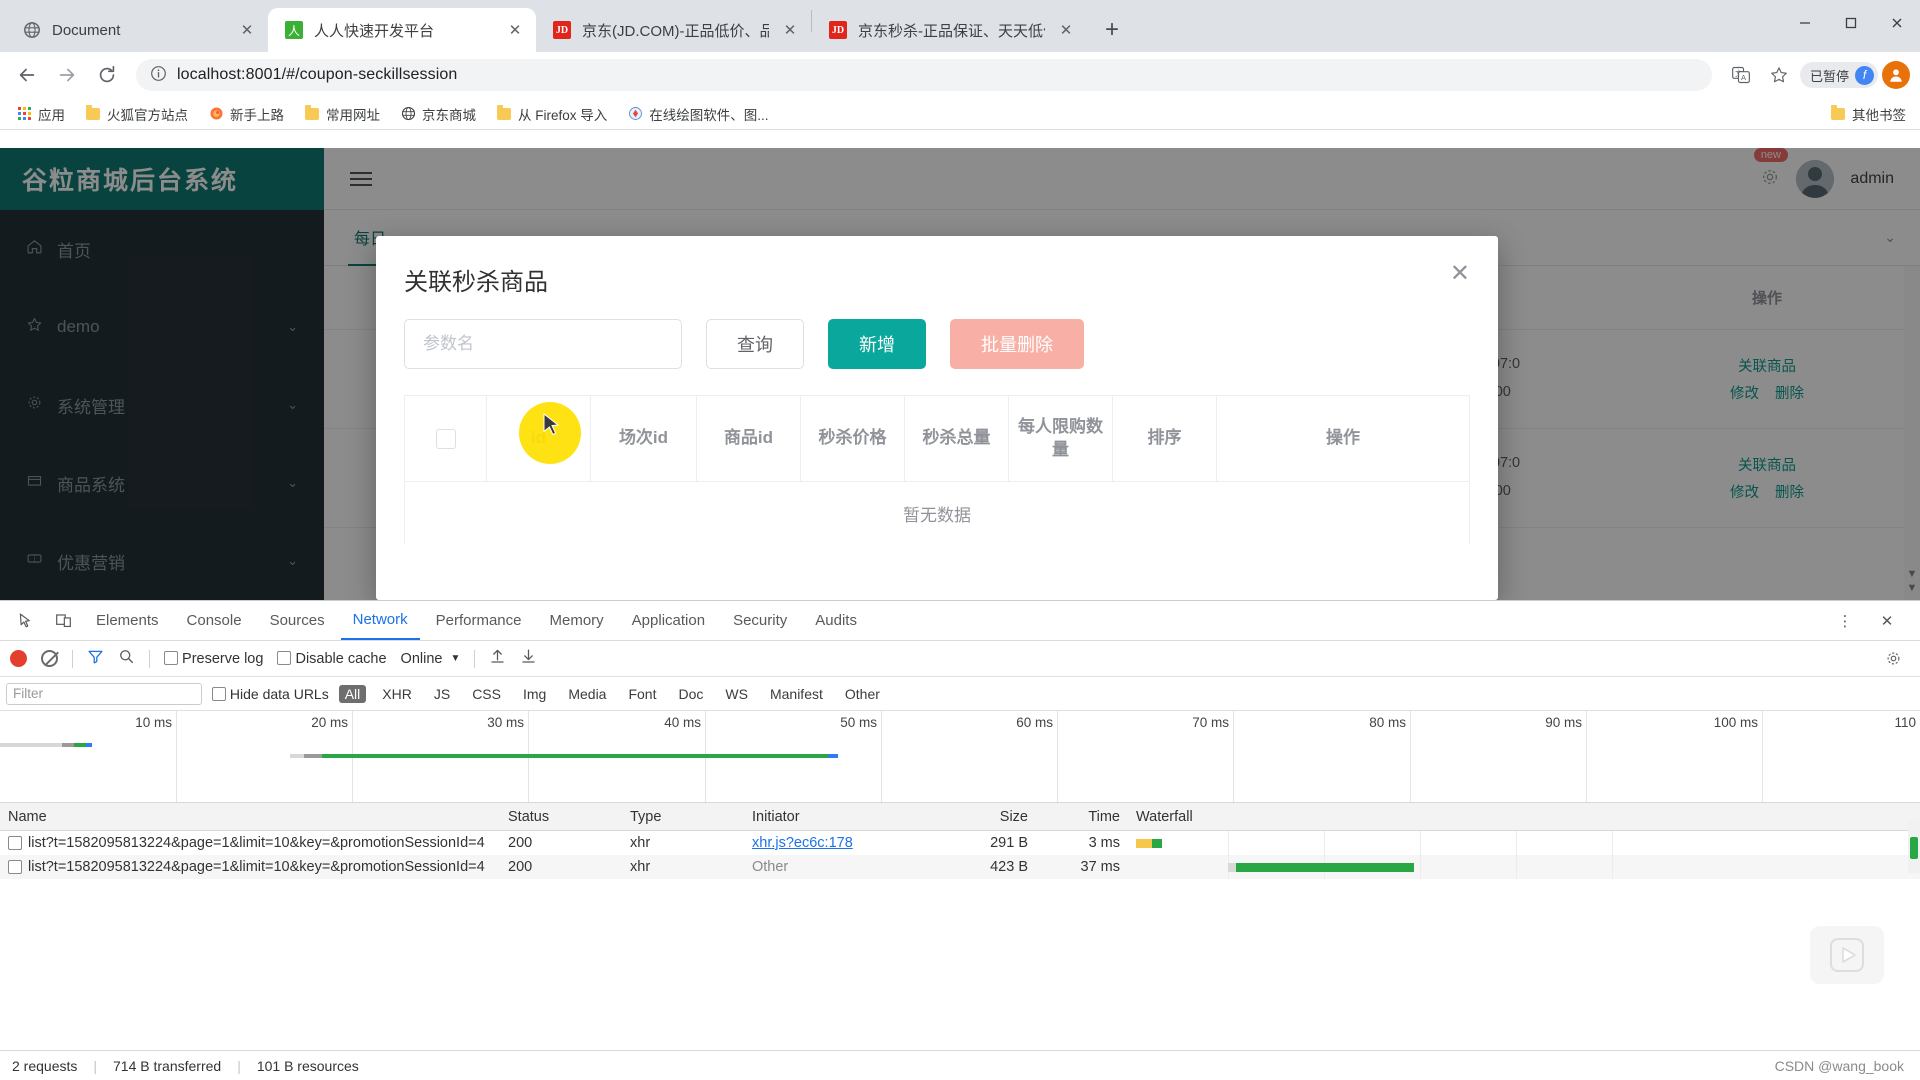 Image resolution: width=1920 pixels, height=1080 pixels. I want to click on bookmark-label: 应用, so click(51, 115).